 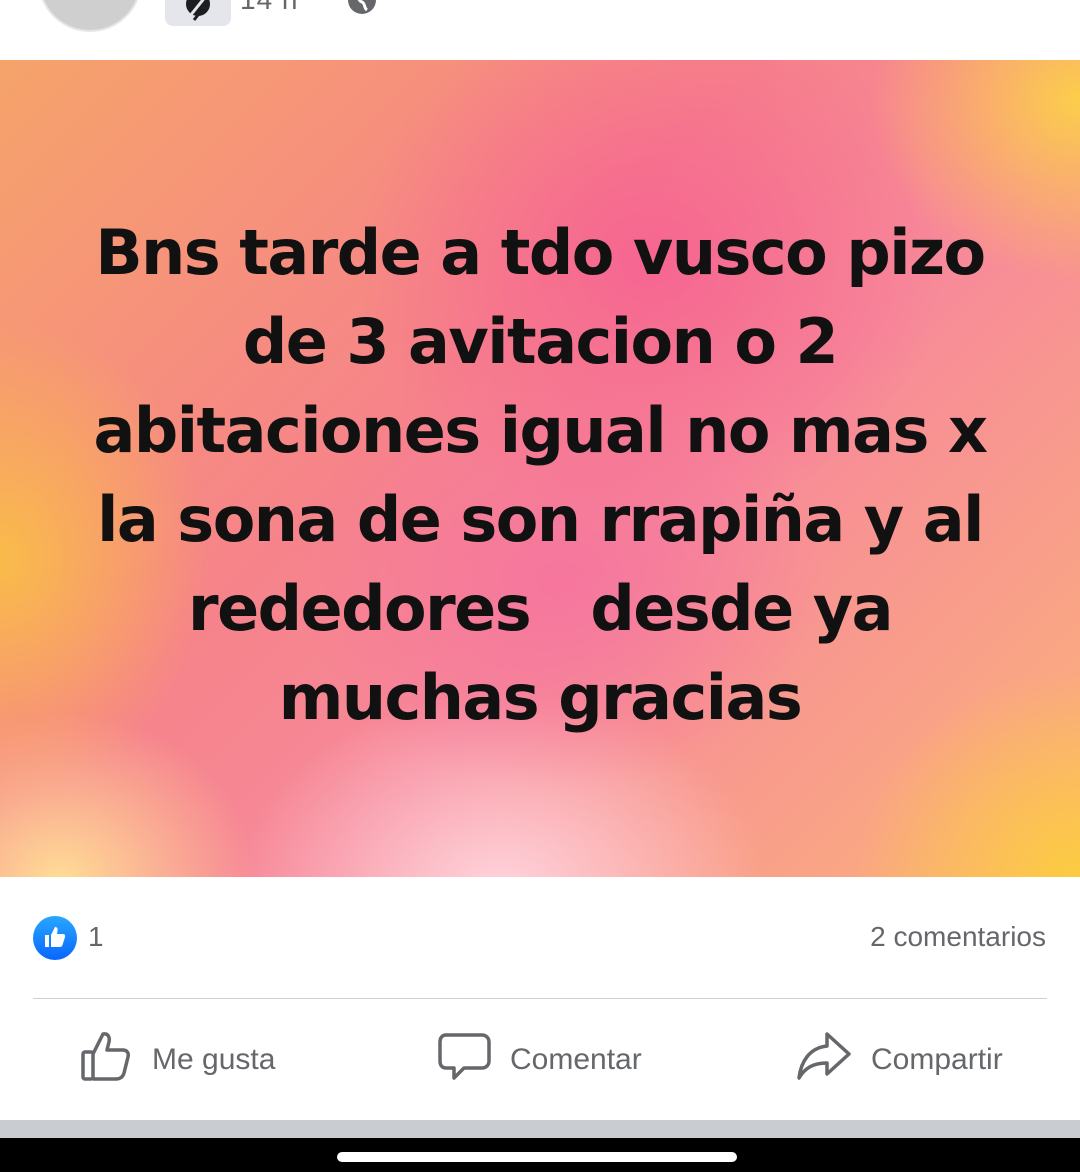 I want to click on home-indicator, so click(x=537, y=1157).